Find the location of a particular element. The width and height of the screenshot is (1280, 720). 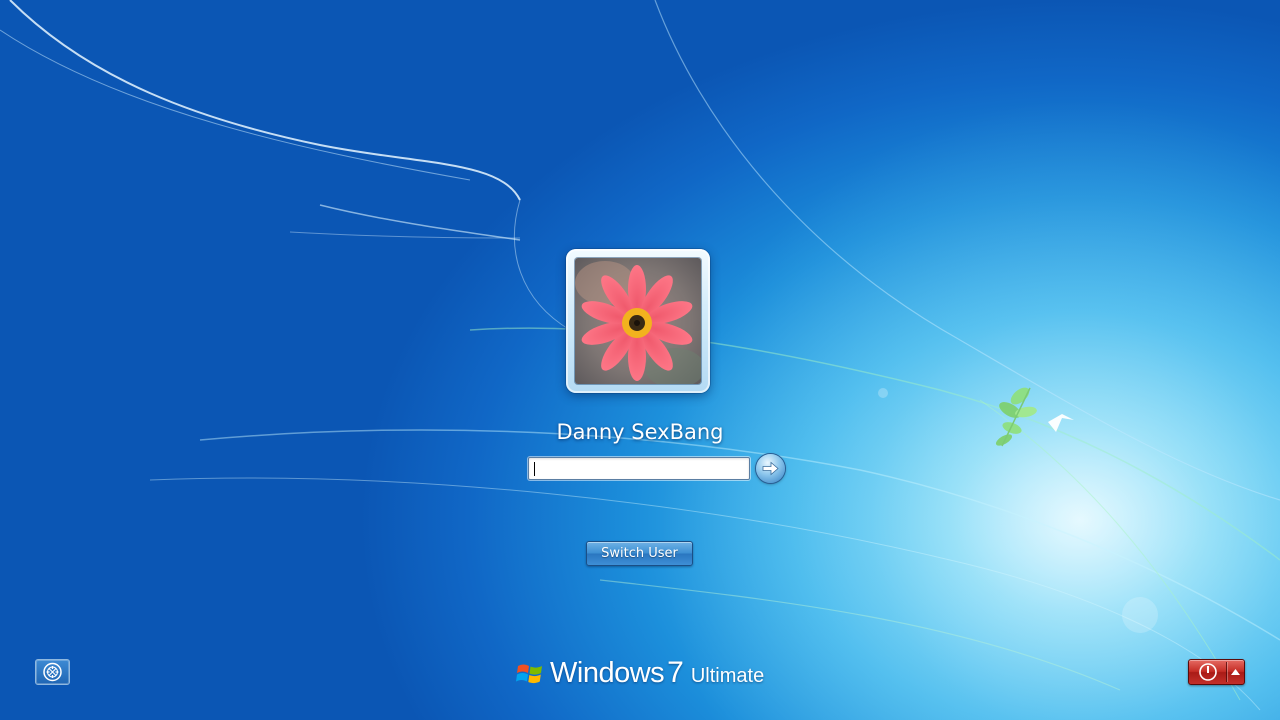

windows-flag-icon is located at coordinates (529, 674).